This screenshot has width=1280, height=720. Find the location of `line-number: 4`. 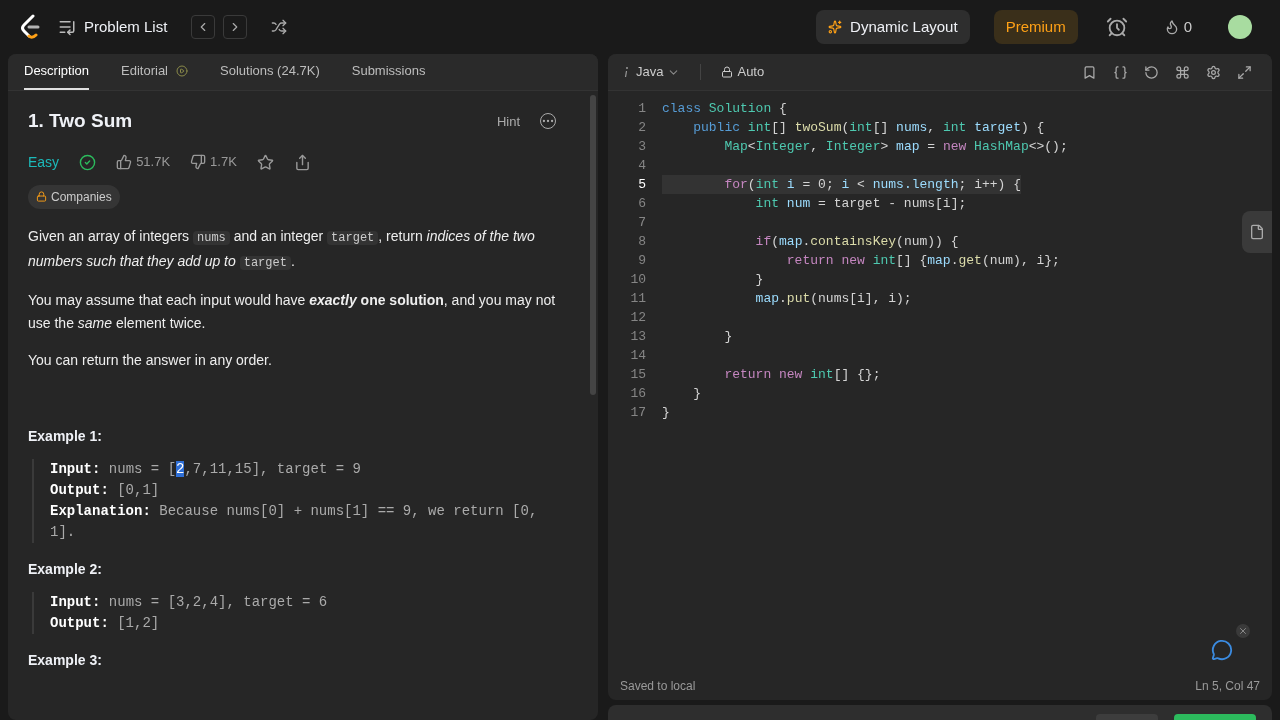

line-number: 4 is located at coordinates (641, 166).